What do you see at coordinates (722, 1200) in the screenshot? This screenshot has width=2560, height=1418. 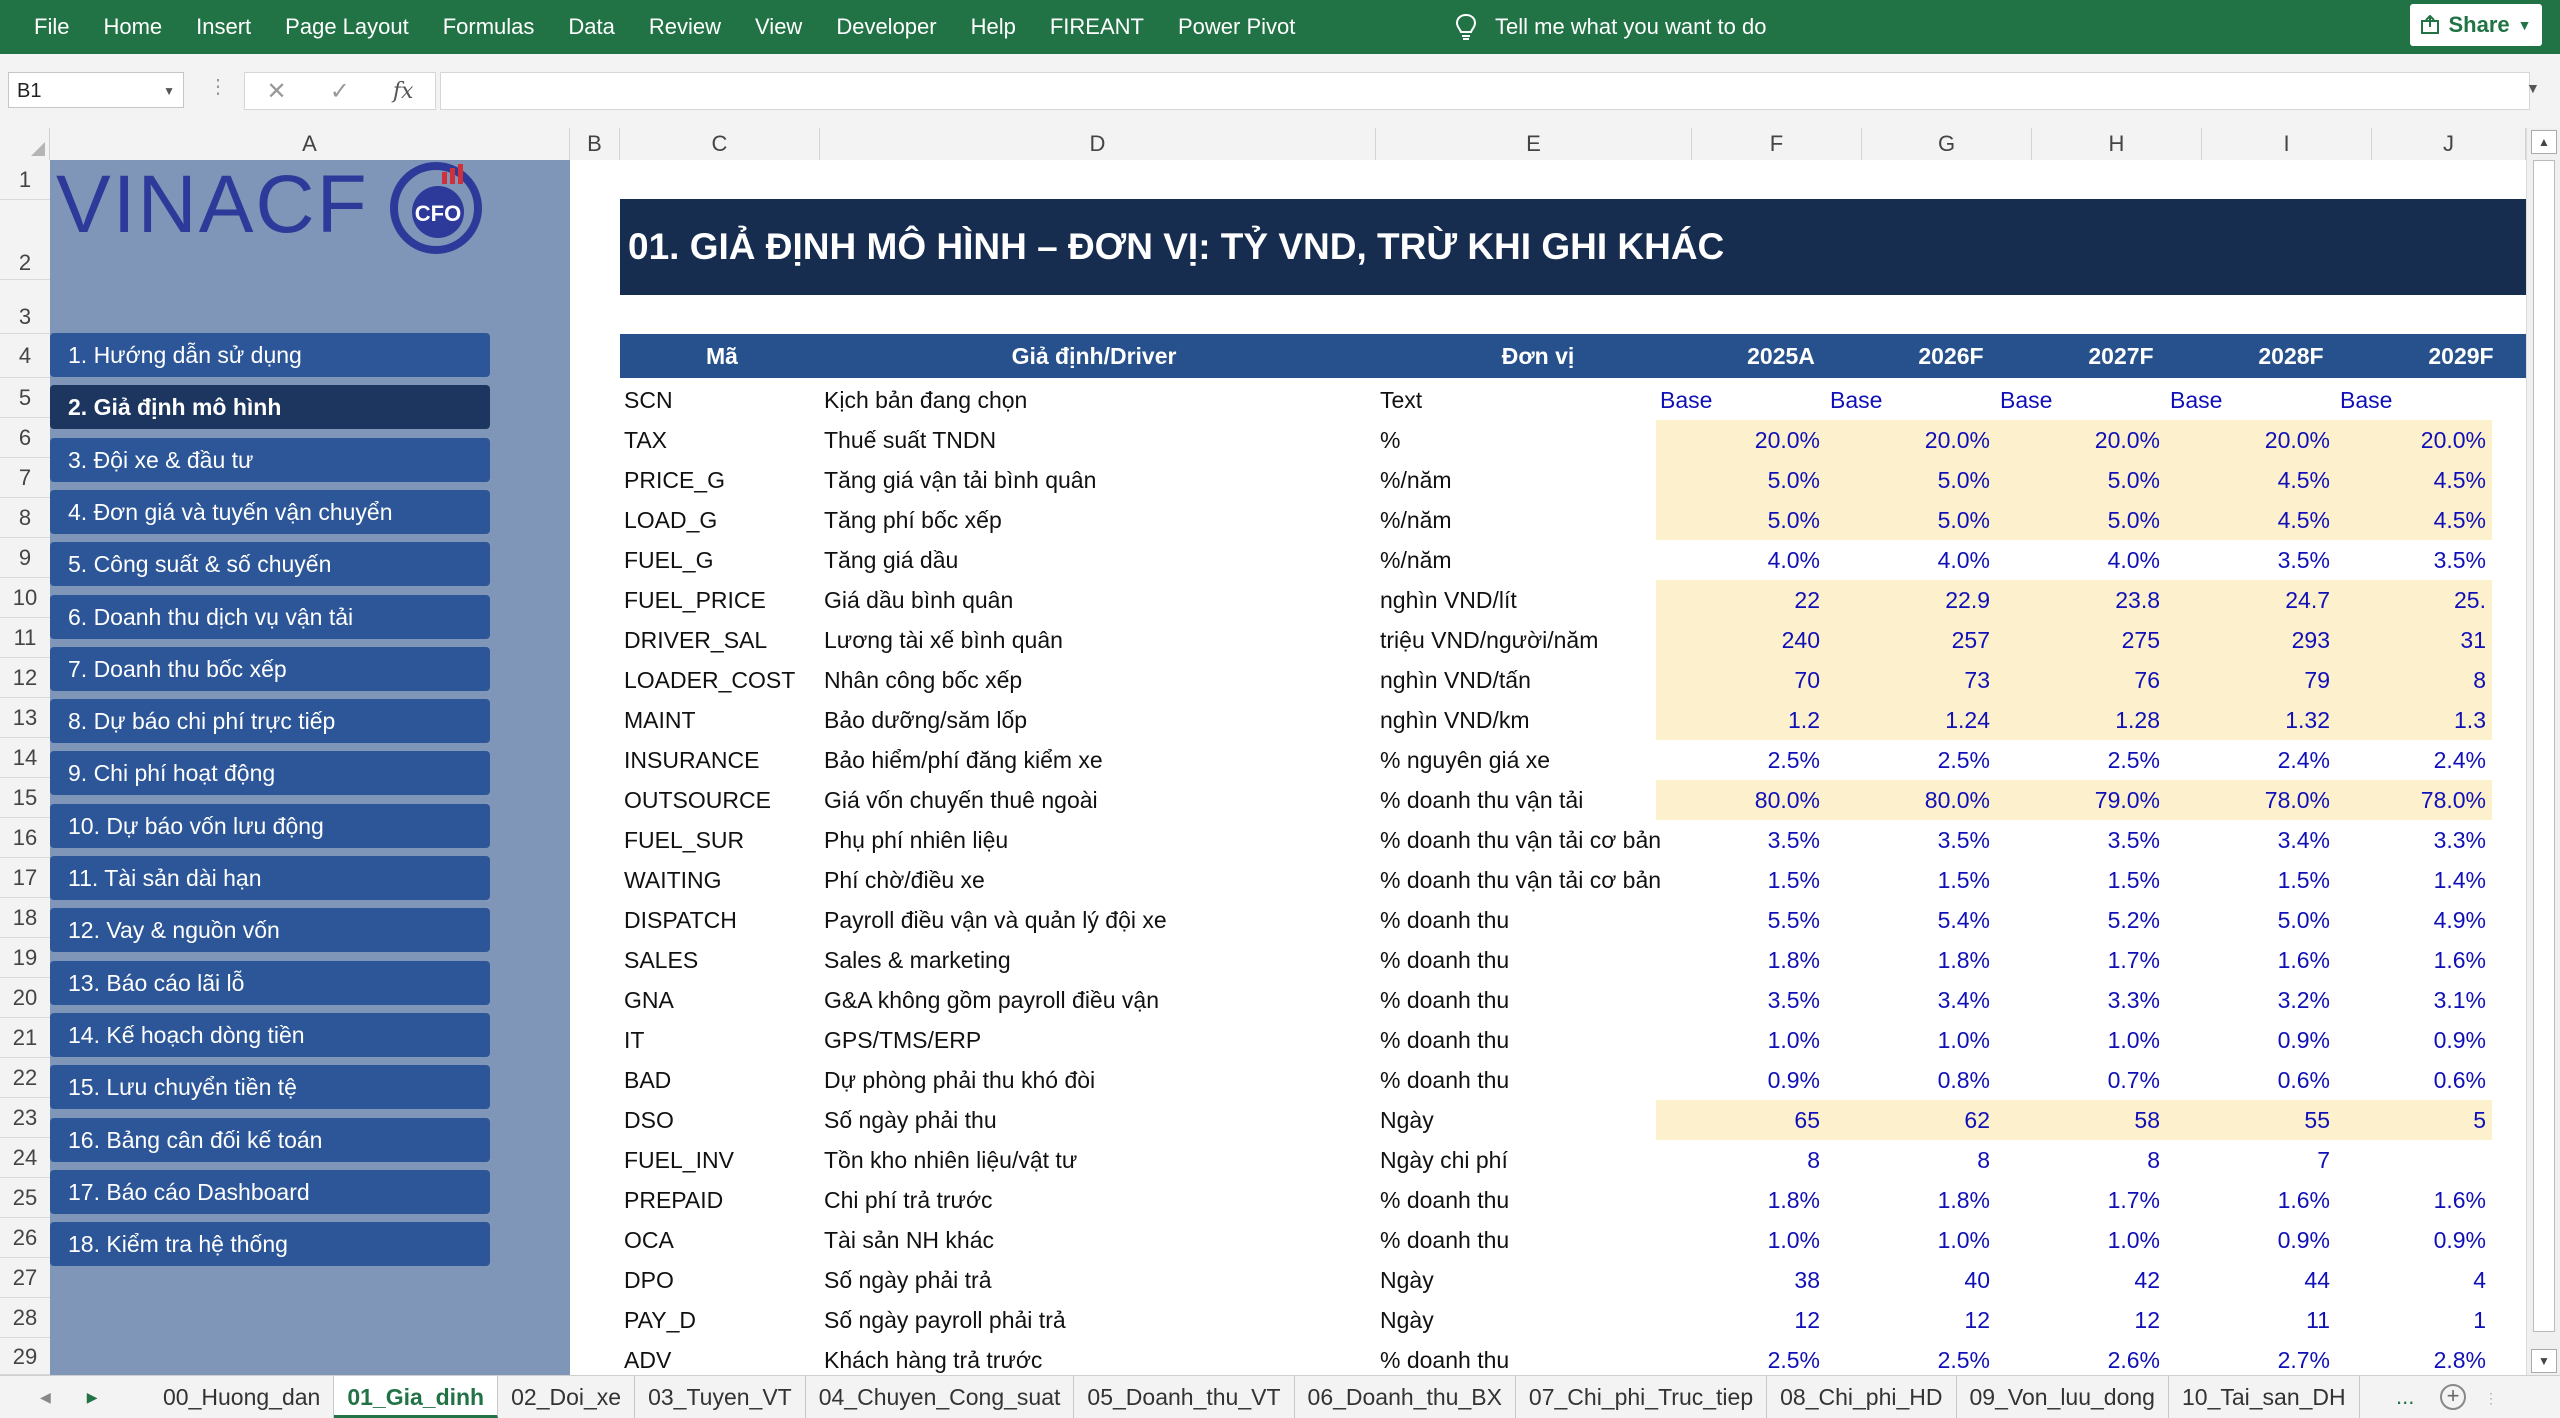 I see `cell-code: PREPAID` at bounding box center [722, 1200].